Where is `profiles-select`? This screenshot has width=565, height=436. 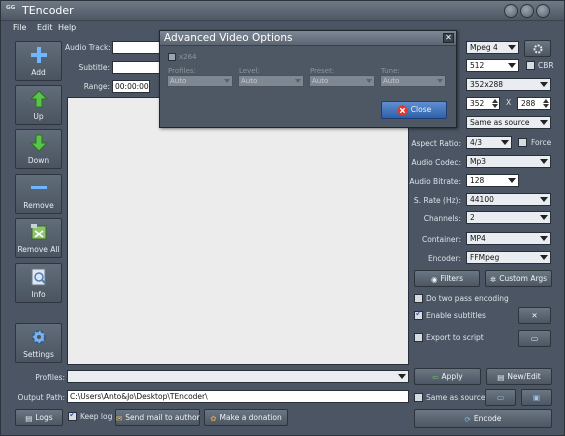 profiles-select is located at coordinates (238, 376).